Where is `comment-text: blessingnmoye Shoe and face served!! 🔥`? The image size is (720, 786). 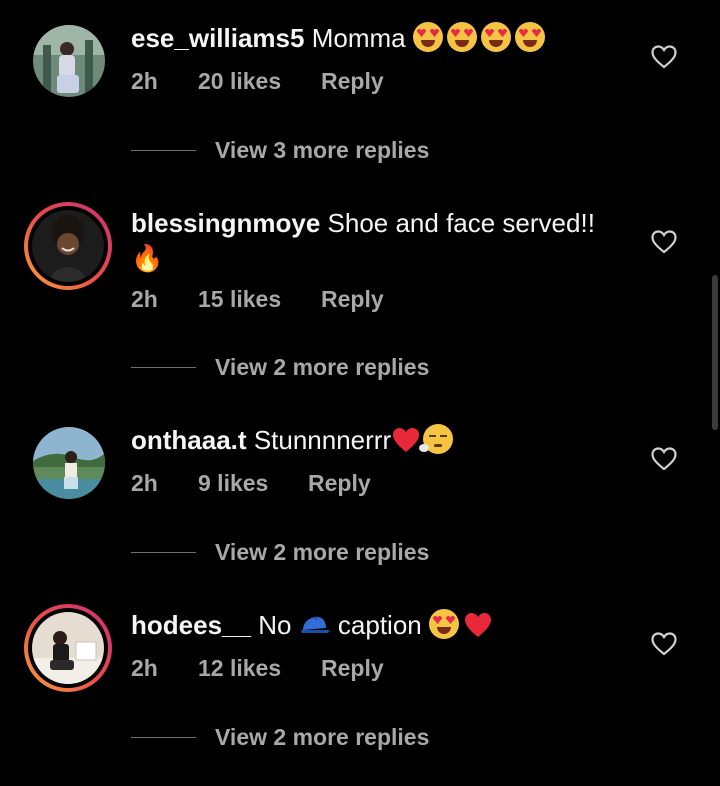 comment-text: blessingnmoye Shoe and face served!! 🔥 is located at coordinates (381, 241).